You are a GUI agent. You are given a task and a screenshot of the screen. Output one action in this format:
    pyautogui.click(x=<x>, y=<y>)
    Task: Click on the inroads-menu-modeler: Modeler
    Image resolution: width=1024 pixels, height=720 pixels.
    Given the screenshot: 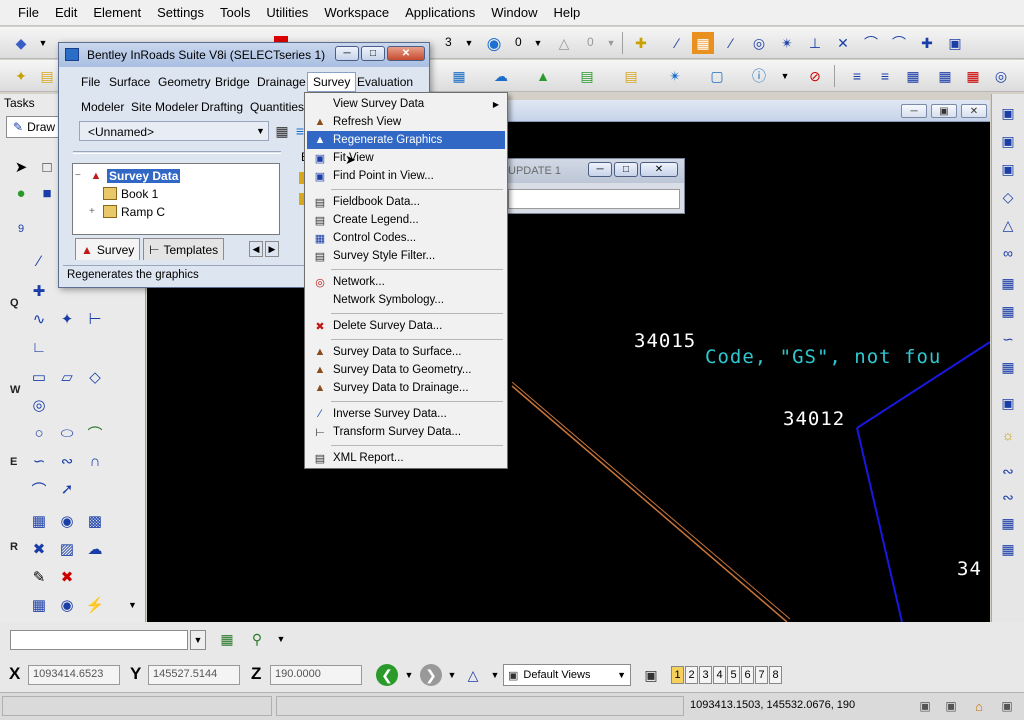 What is the action you would take?
    pyautogui.click(x=102, y=107)
    